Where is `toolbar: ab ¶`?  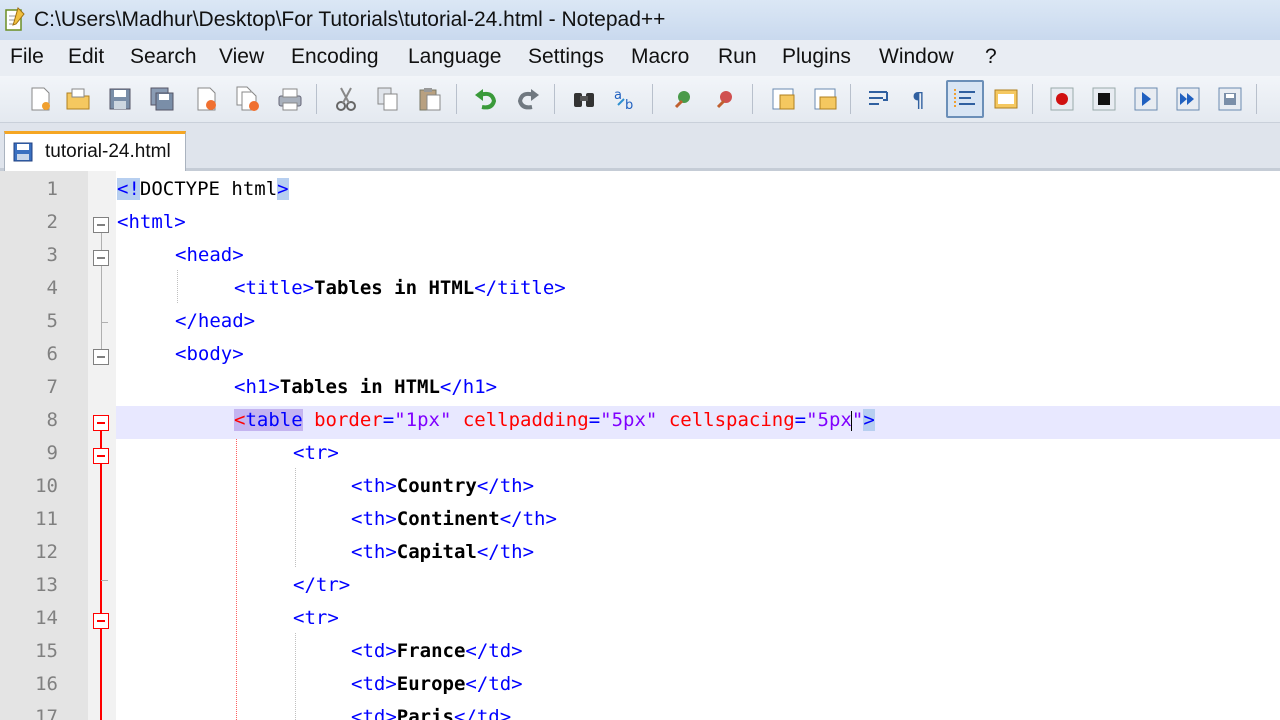 toolbar: ab ¶ is located at coordinates (640, 99).